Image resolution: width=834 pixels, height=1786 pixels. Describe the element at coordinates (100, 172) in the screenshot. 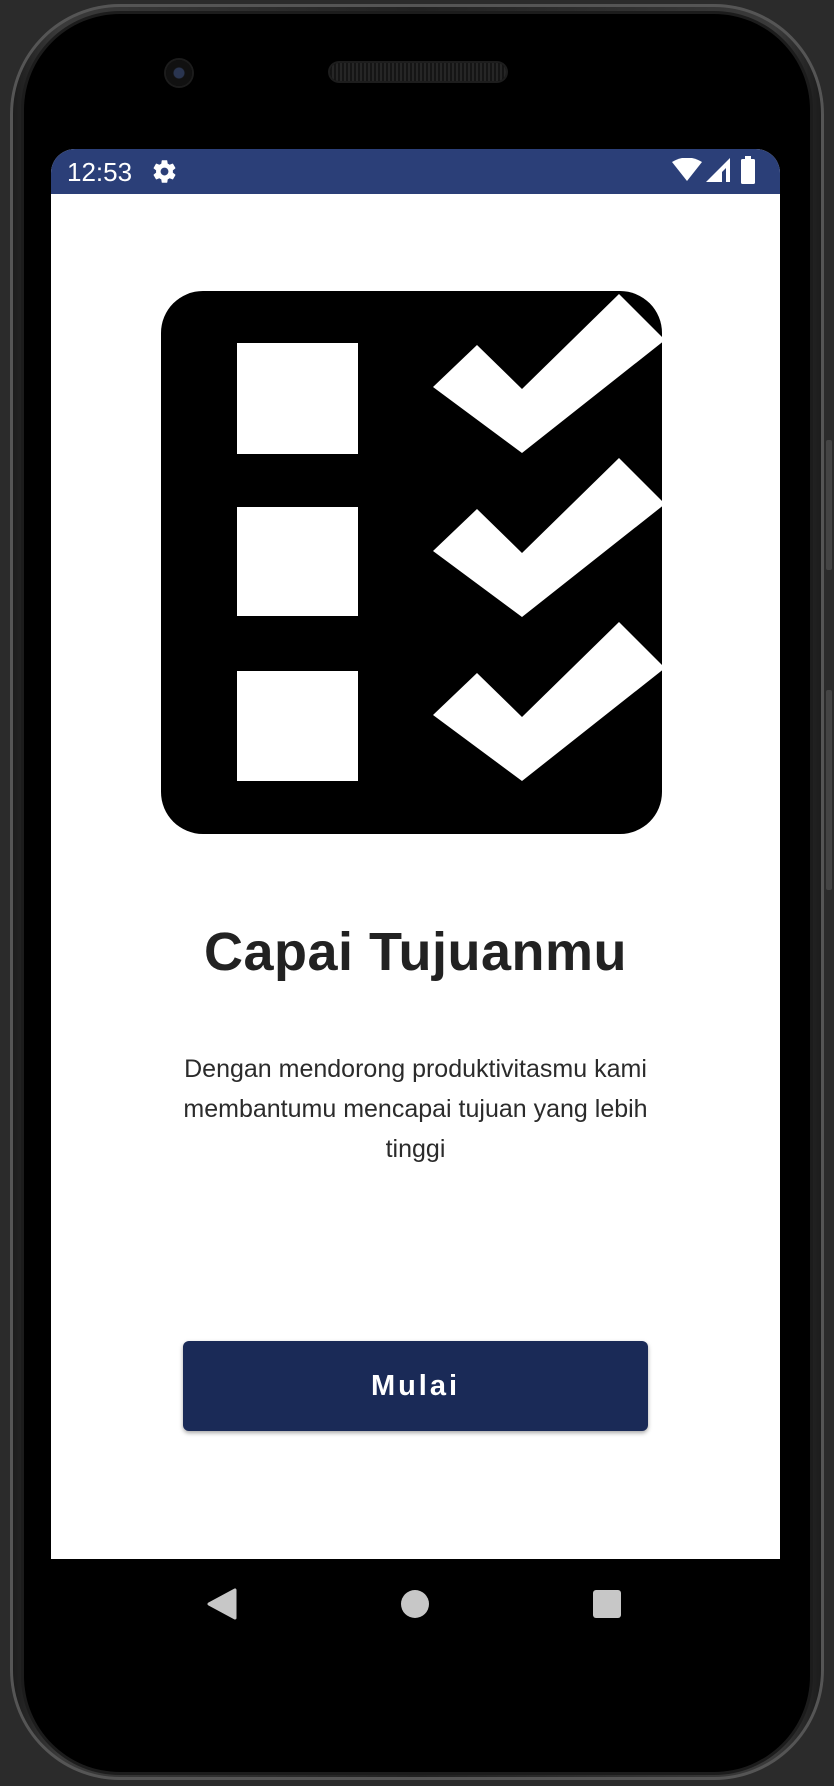

I see `status-time: 12:53` at that location.